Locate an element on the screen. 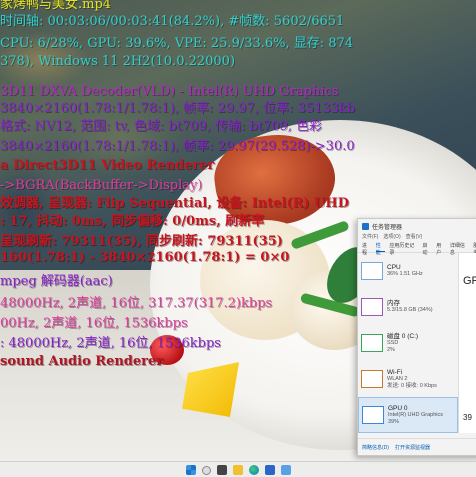 The image size is (476, 477). resource-item-line3: 39% is located at coordinates (394, 421).